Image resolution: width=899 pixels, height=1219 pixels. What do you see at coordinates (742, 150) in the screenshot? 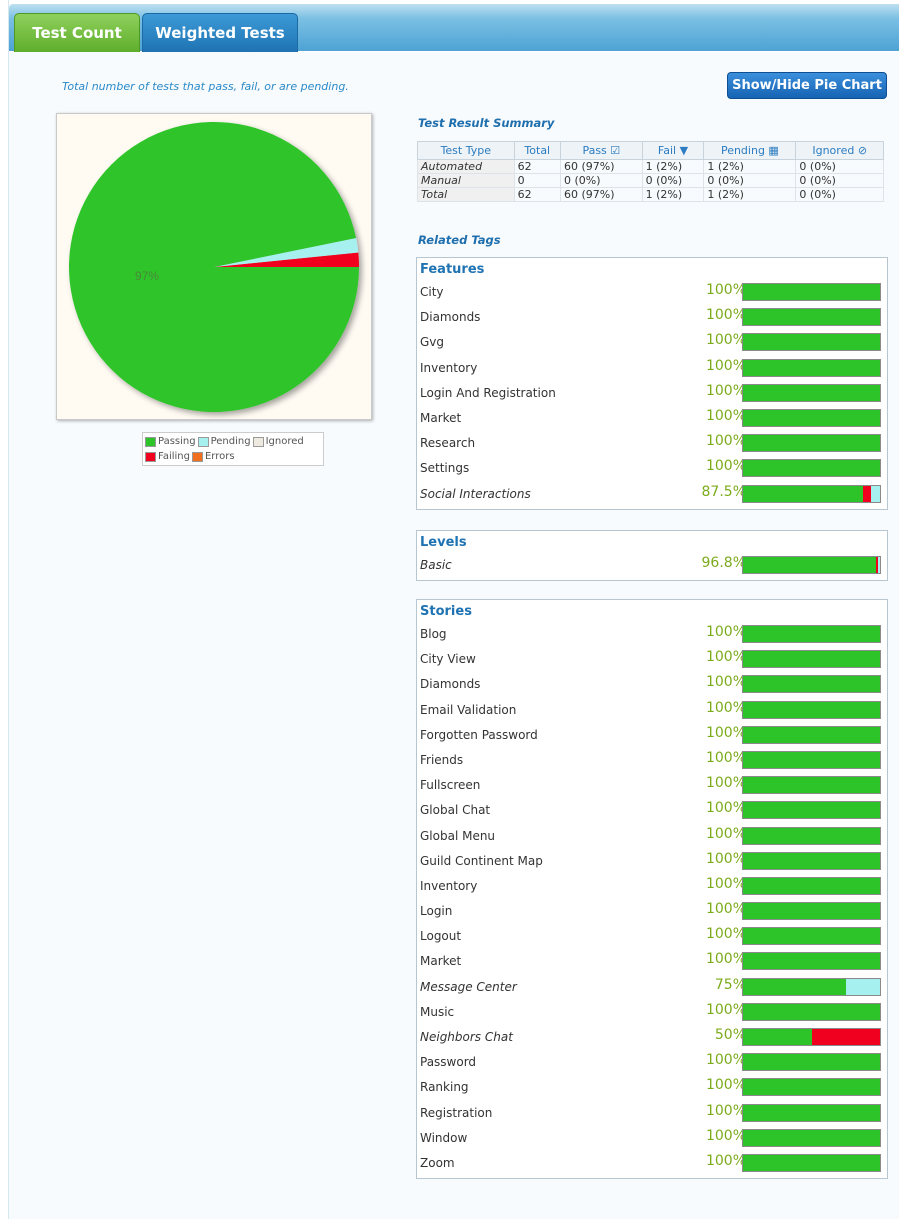
I see `summary-header-label: Pending` at bounding box center [742, 150].